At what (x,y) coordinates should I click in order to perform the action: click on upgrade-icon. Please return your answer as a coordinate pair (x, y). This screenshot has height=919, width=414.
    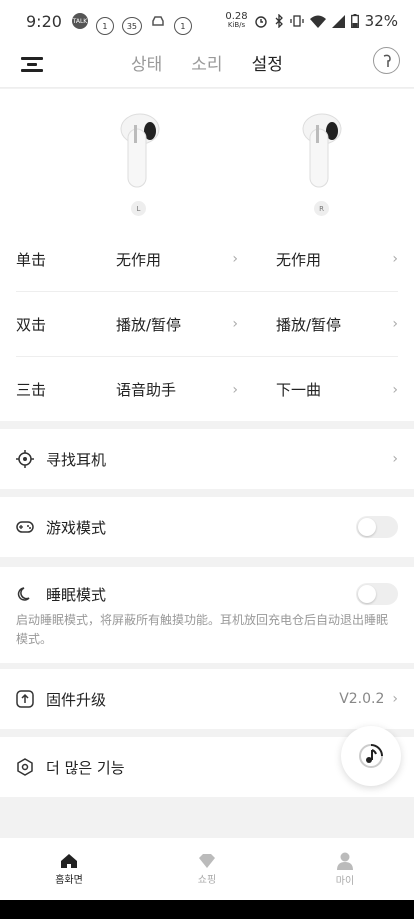
    Looking at the image, I should click on (25, 699).